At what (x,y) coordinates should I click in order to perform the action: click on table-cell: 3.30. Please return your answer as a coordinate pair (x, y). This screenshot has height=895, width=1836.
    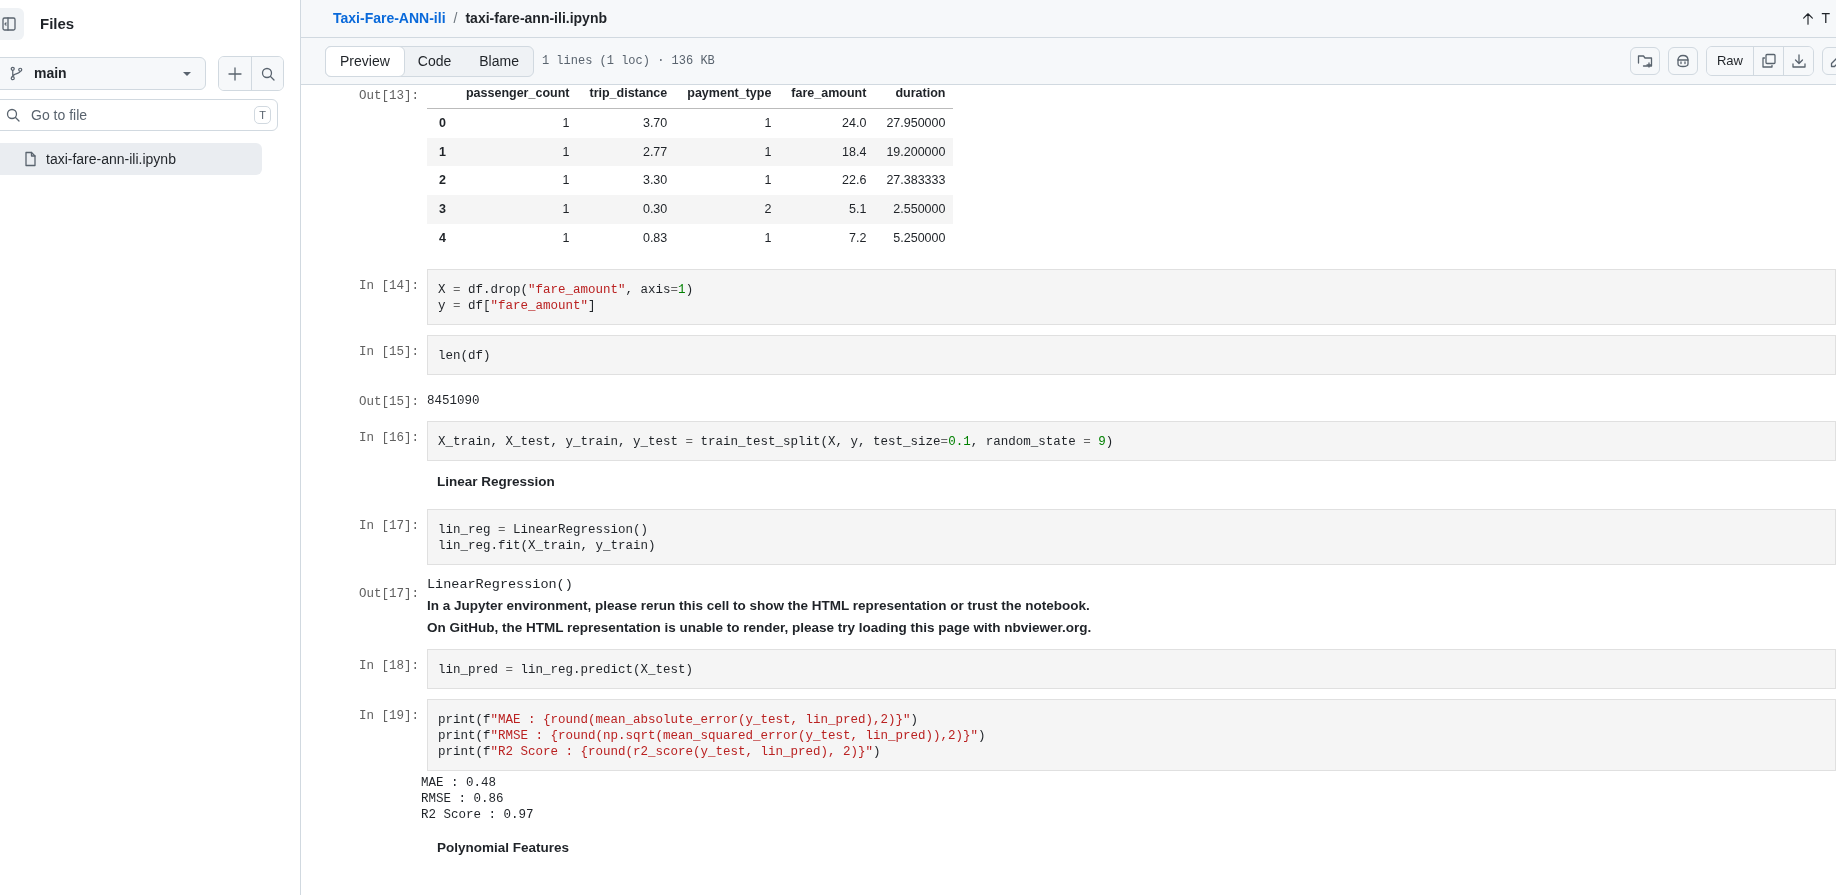
    Looking at the image, I should click on (626, 180).